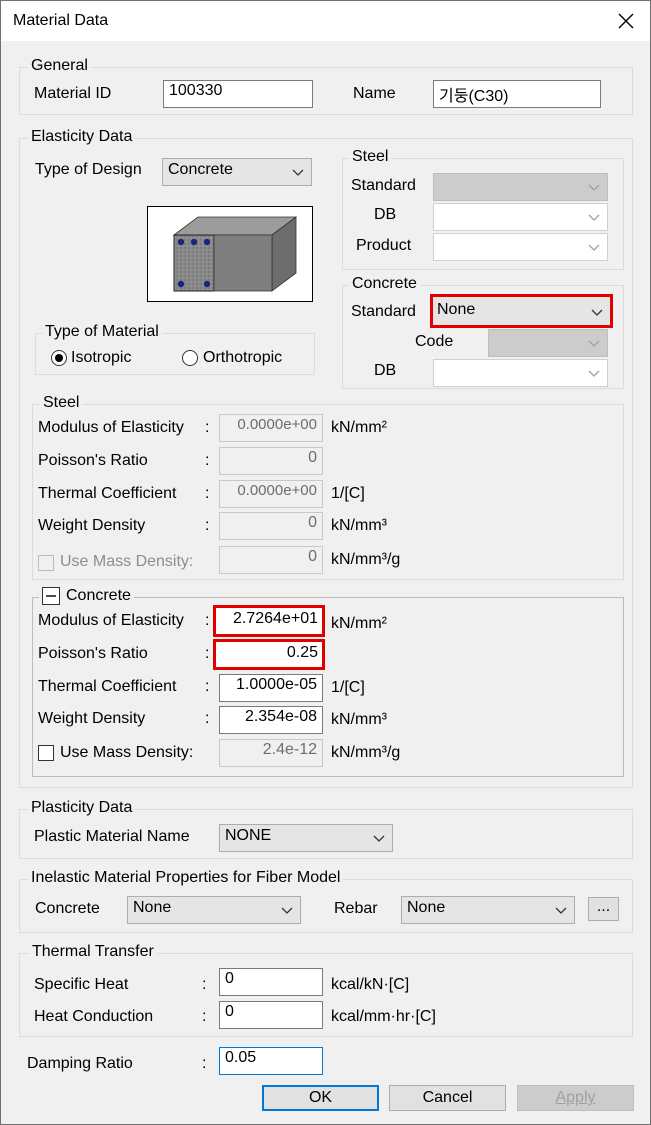  Describe the element at coordinates (548, 343) in the screenshot. I see `concrete-code-select` at that location.